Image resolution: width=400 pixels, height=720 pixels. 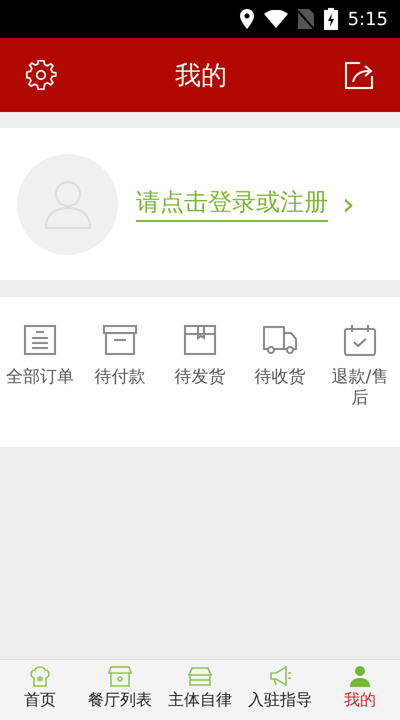 I want to click on tab-item: 入驻指导, so click(x=280, y=690).